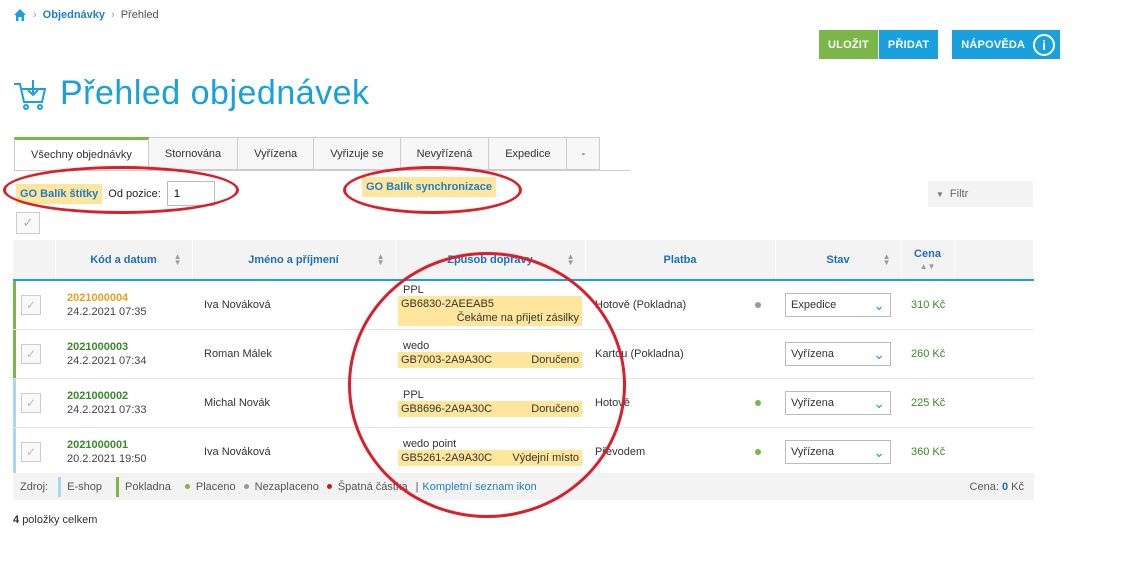 The width and height of the screenshot is (1123, 581). What do you see at coordinates (134, 193) in the screenshot?
I see `from-position-label: Od pozice:` at bounding box center [134, 193].